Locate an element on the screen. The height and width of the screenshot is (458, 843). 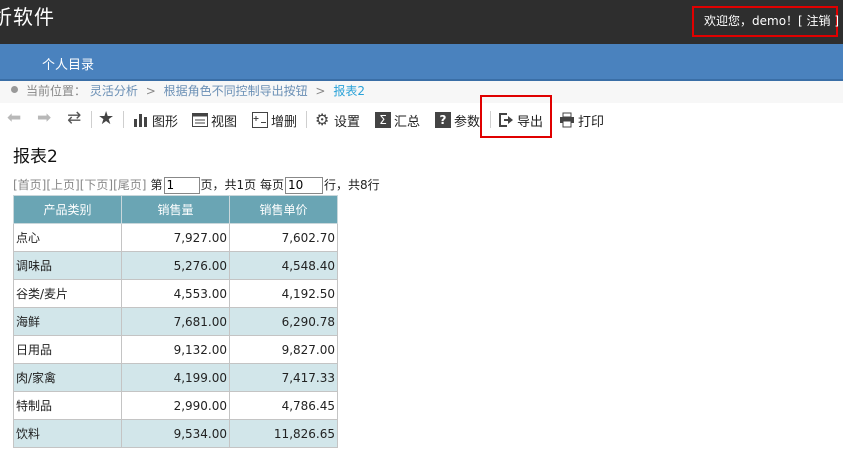
table-row: 饮料 9,534.00 11,826.65 is located at coordinates (175, 433).